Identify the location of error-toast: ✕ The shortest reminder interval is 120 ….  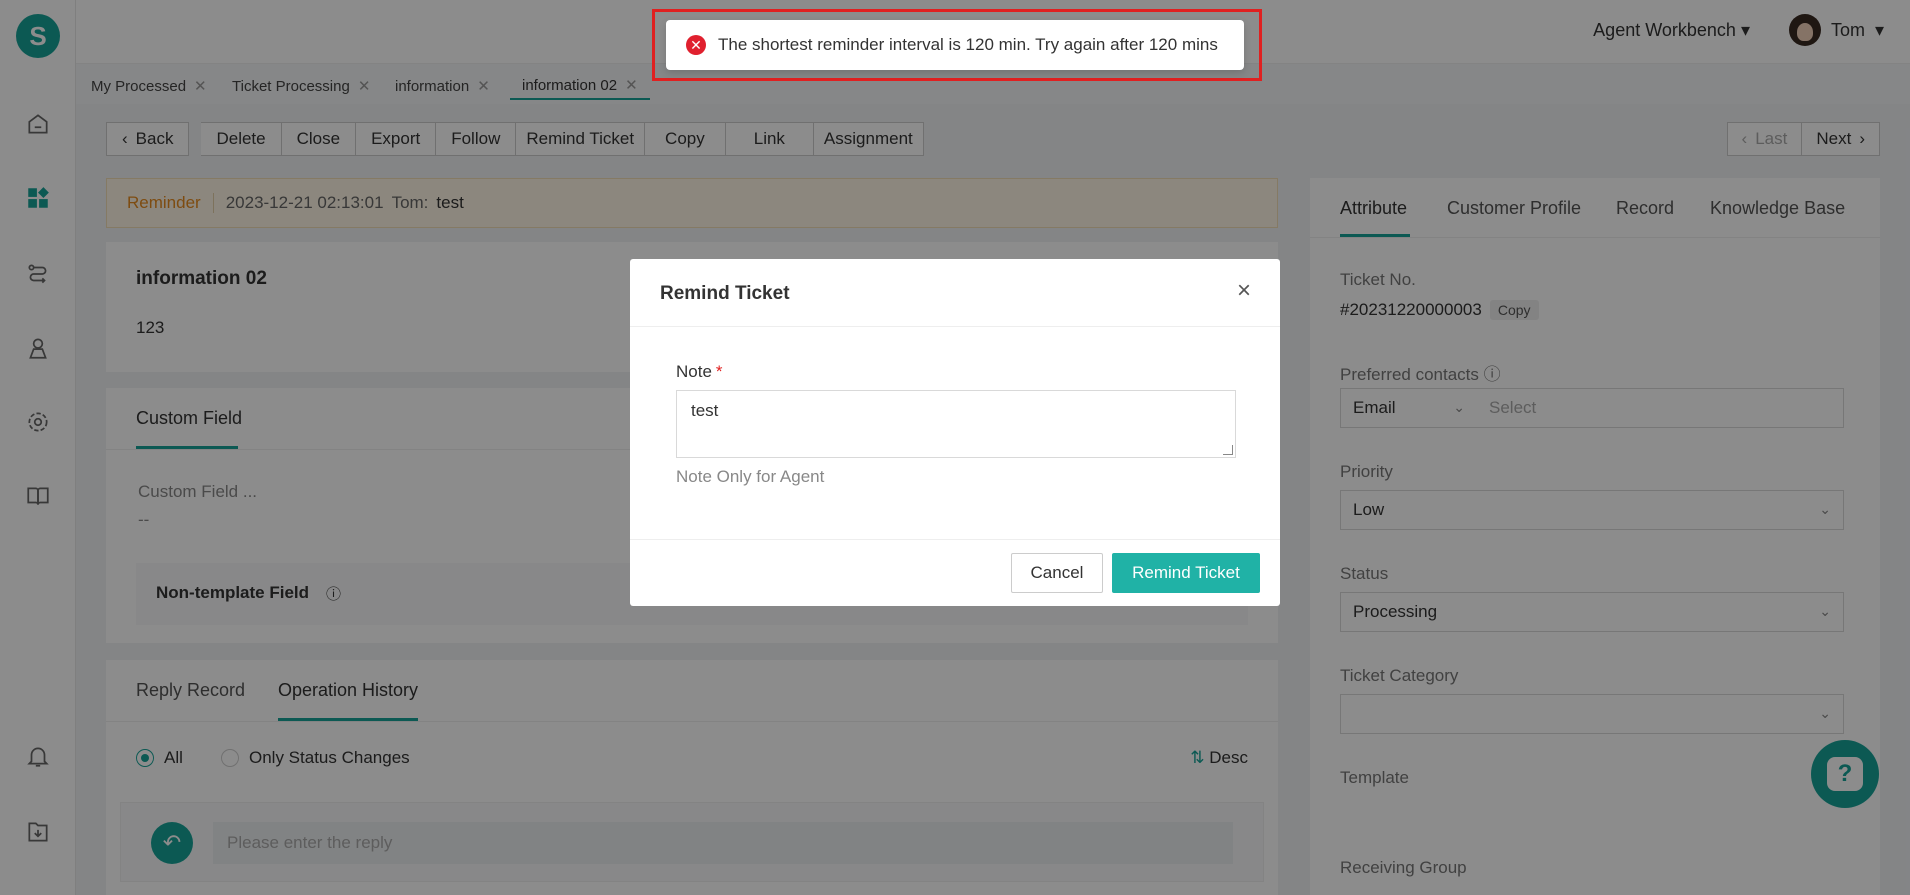
(955, 45).